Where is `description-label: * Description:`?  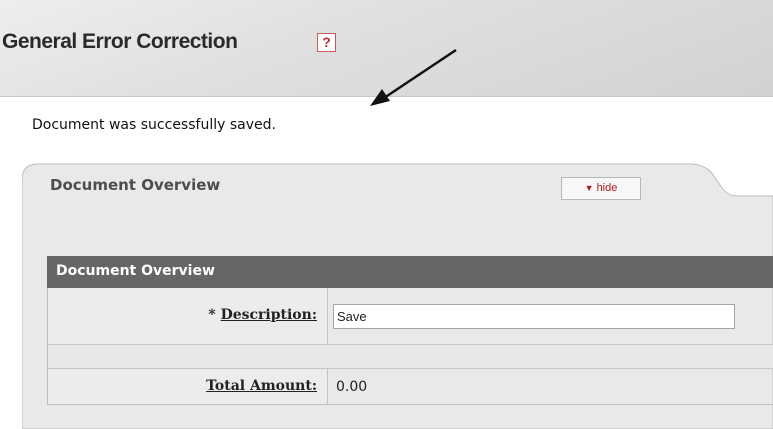 description-label: * Description: is located at coordinates (262, 315).